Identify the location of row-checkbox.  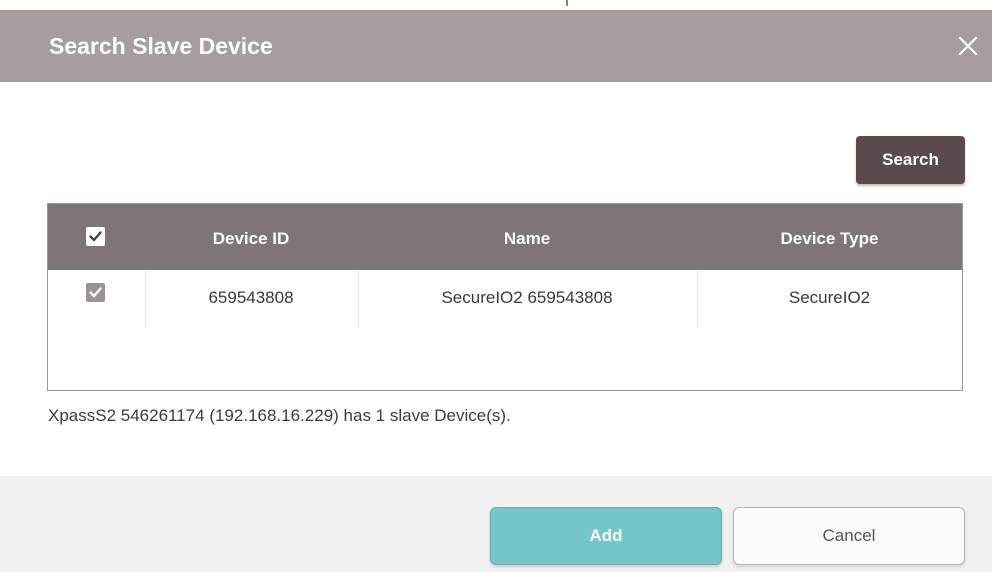
(95, 292).